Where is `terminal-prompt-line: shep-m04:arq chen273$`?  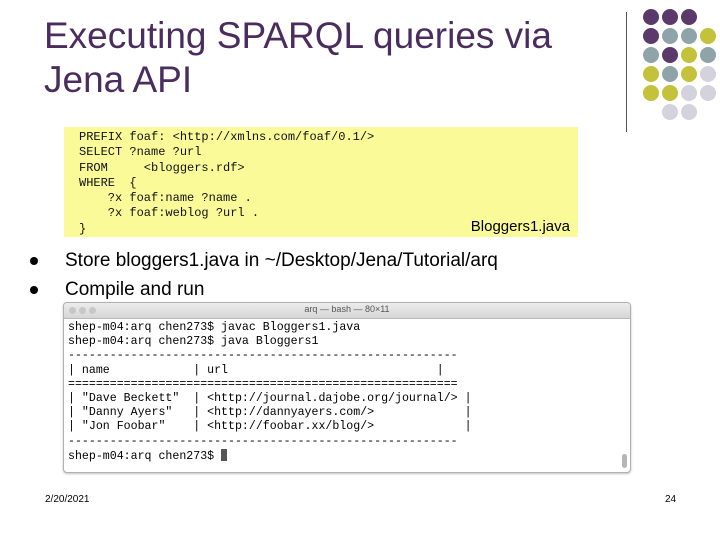 terminal-prompt-line: shep-m04:arq chen273$ is located at coordinates (349, 456).